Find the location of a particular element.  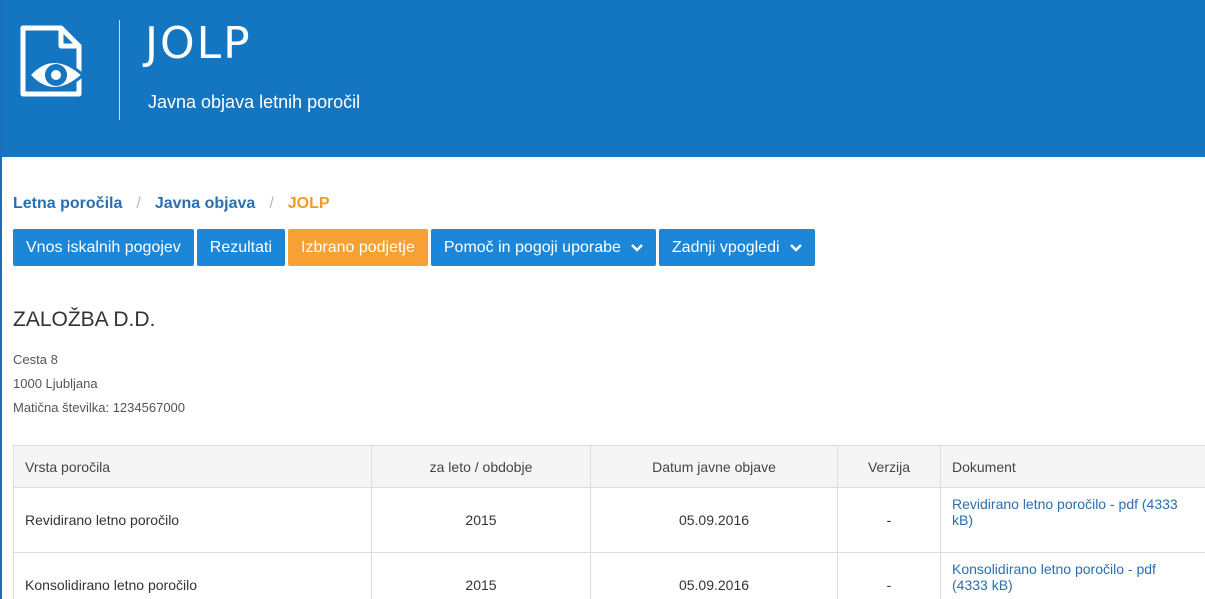

tab-label: Vnos iskalnih pogojev is located at coordinates (103, 247).